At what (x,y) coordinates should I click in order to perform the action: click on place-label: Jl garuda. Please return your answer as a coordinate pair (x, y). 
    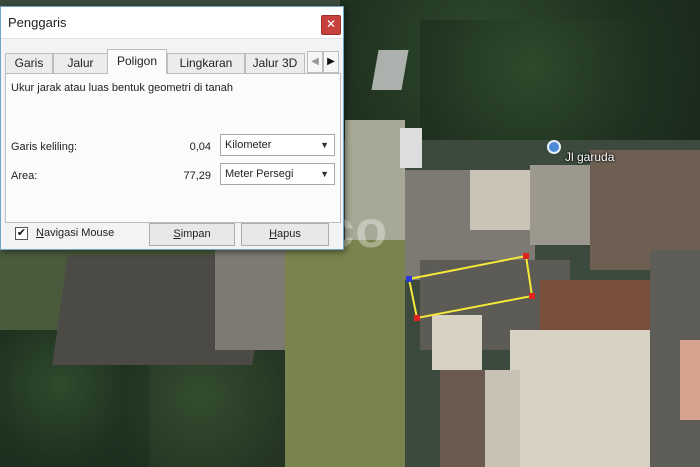
    Looking at the image, I should click on (589, 157).